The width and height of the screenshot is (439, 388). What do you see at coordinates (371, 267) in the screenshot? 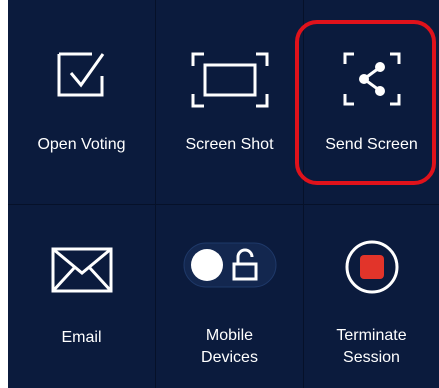
I see `stop-icon` at bounding box center [371, 267].